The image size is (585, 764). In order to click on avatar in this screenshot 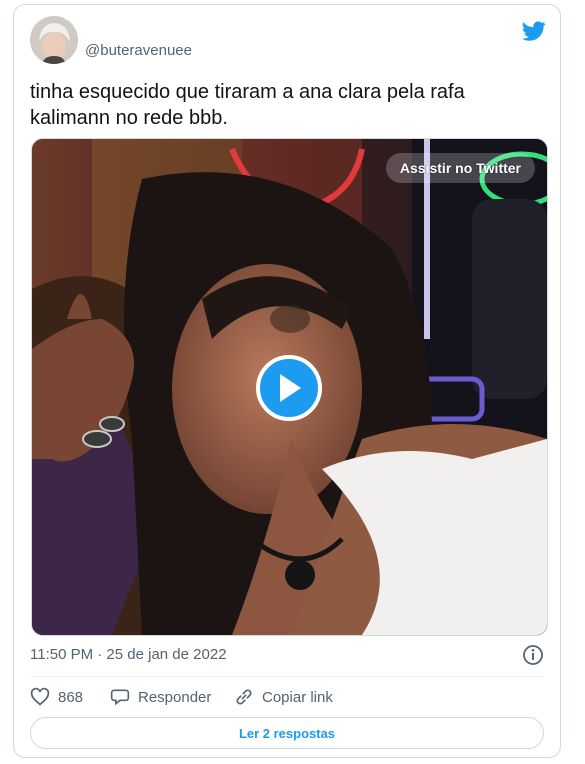, I will do `click(54, 40)`.